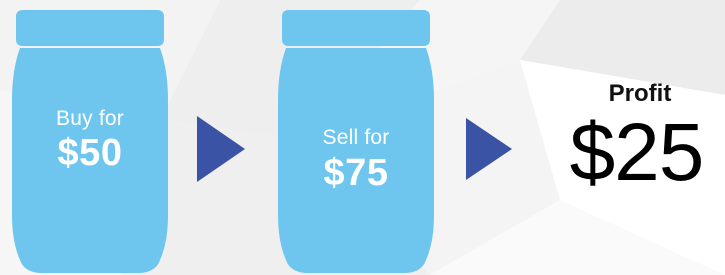 The width and height of the screenshot is (725, 275). What do you see at coordinates (356, 173) in the screenshot?
I see `sell-price: $75` at bounding box center [356, 173].